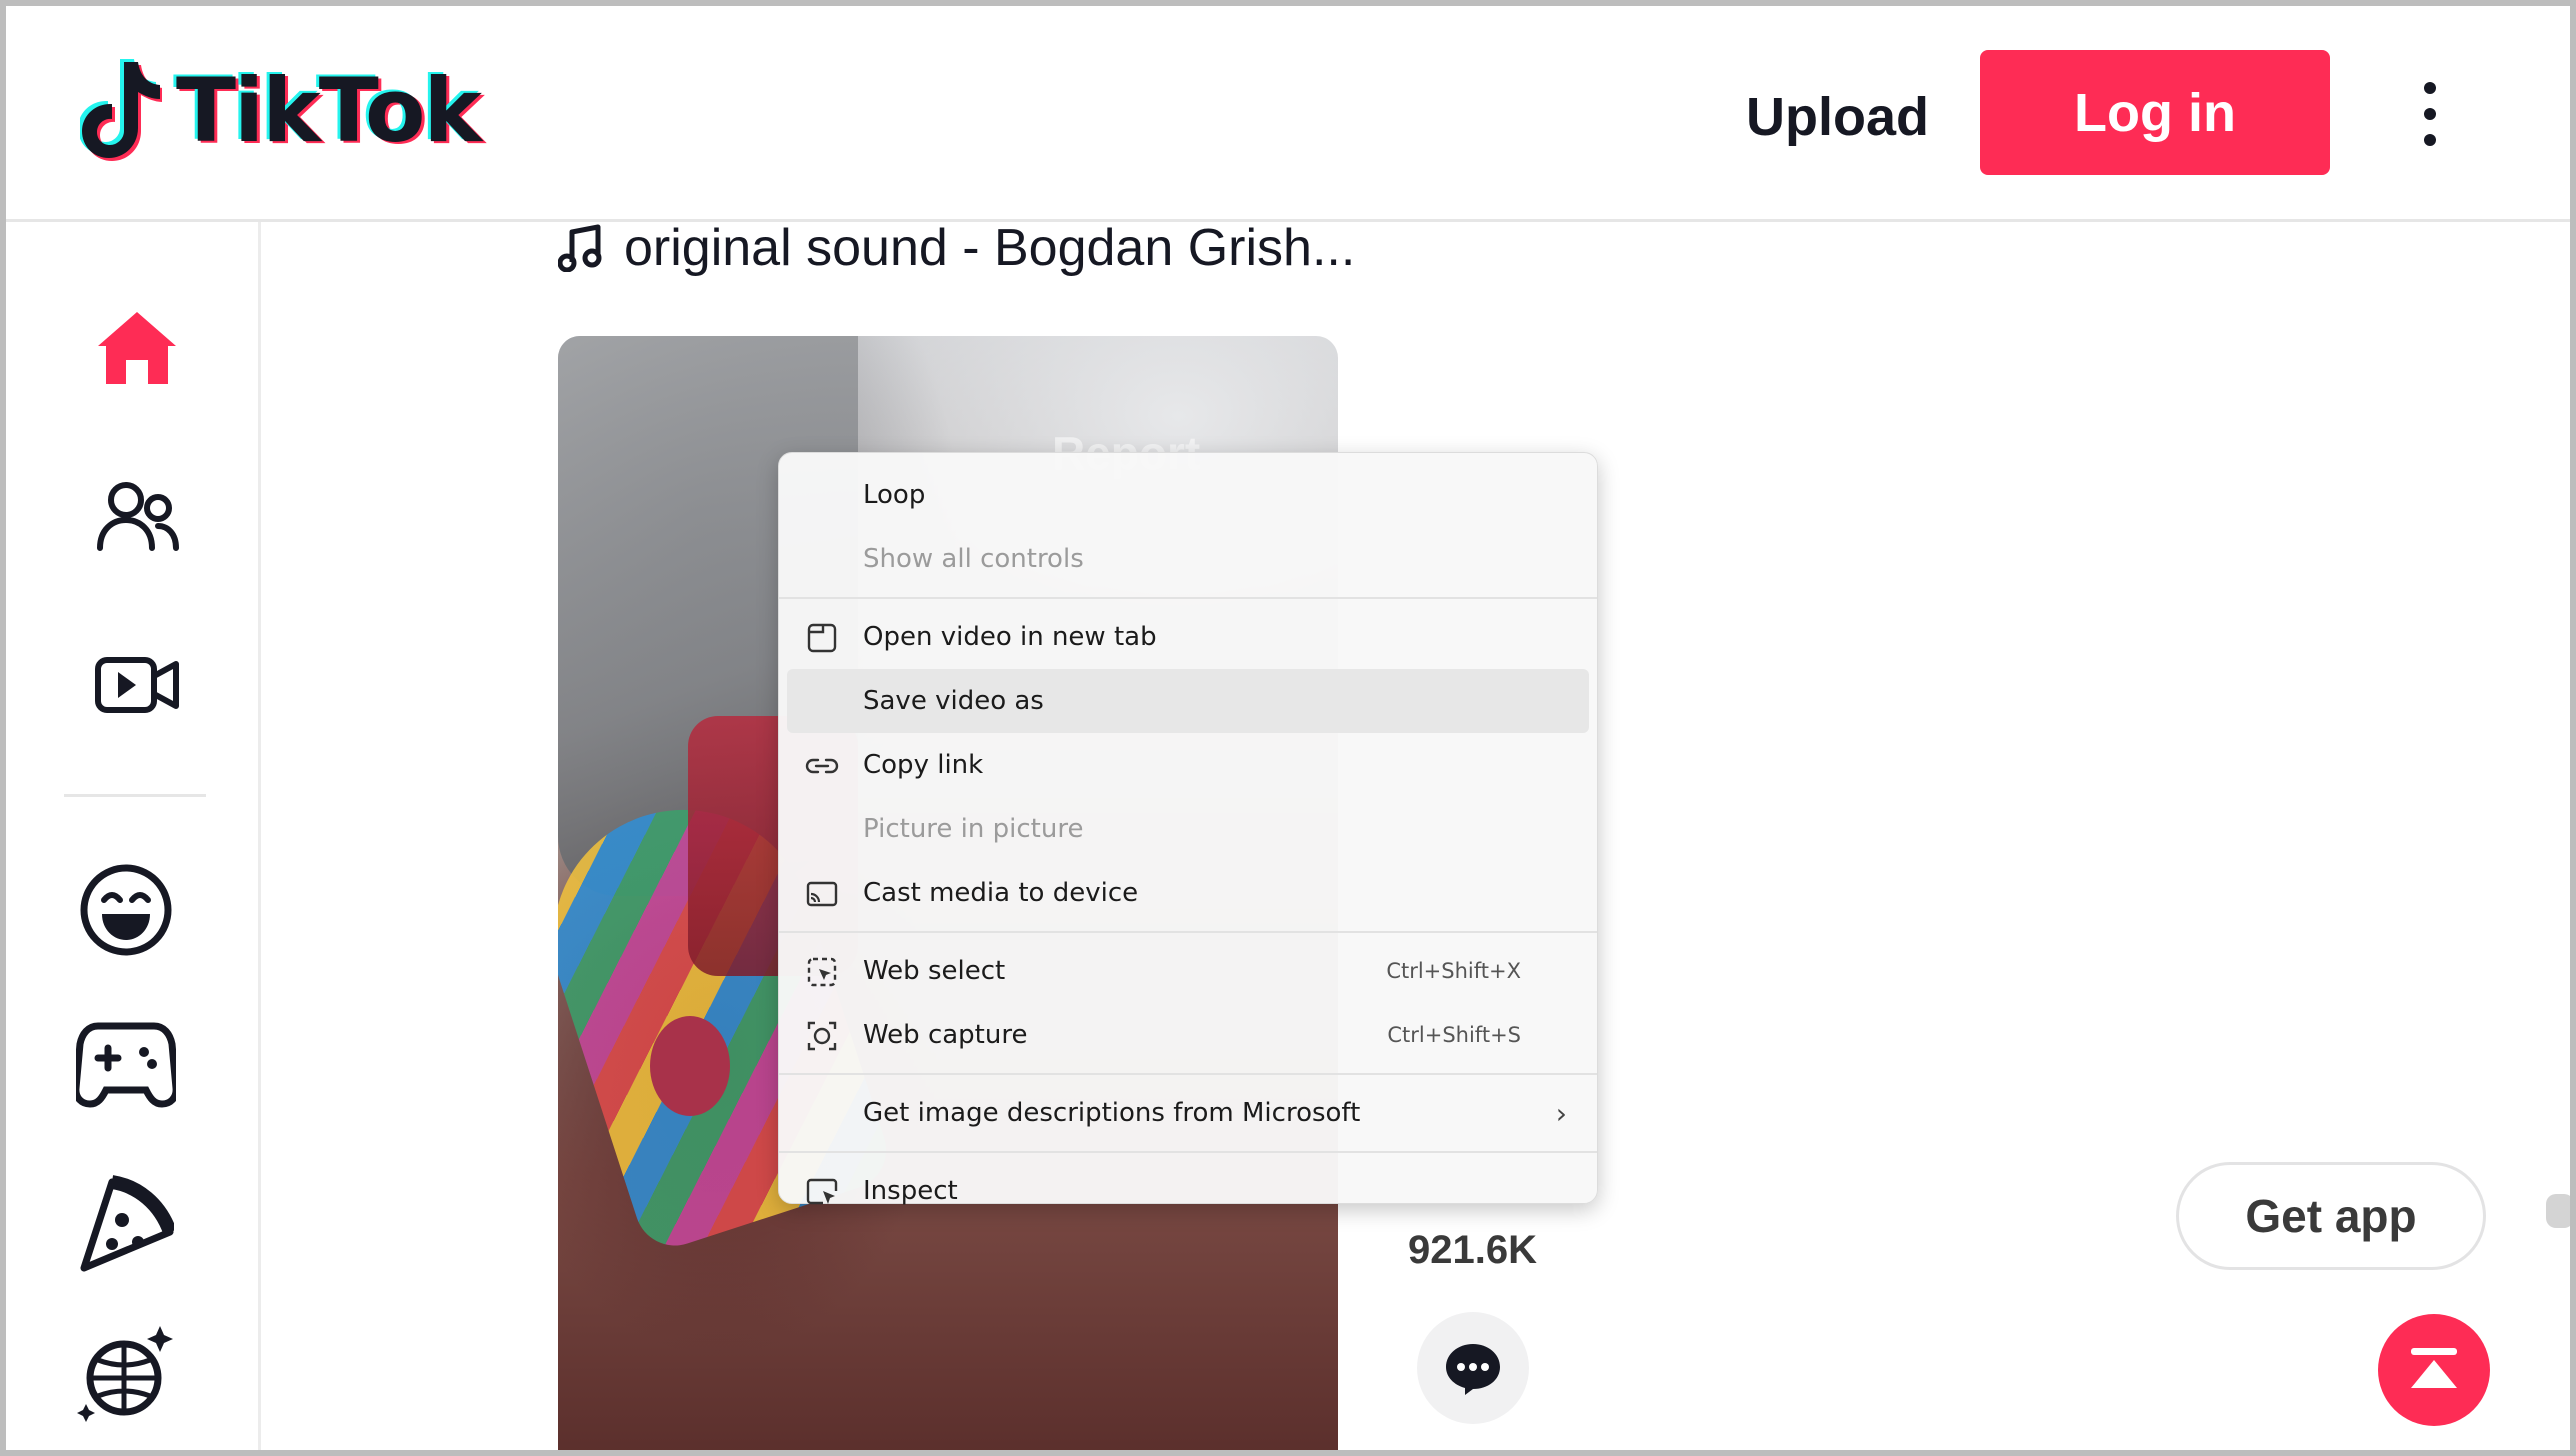 This screenshot has width=2576, height=1456. Describe the element at coordinates (2331, 1216) in the screenshot. I see `get-app-button: Get app` at that location.